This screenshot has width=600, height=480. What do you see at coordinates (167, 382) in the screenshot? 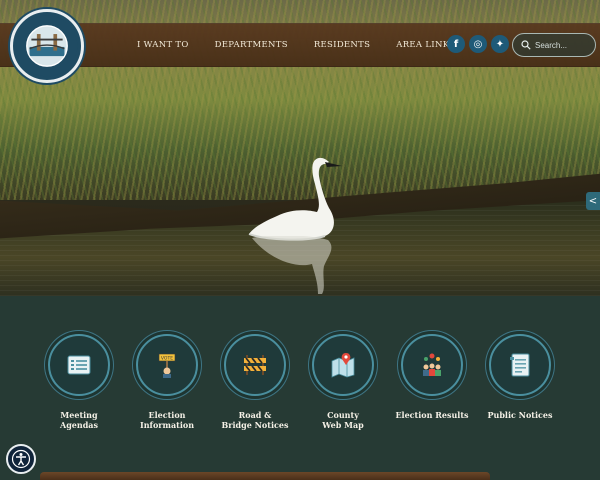
I see `quick-link-election-information: VOTE Election Information` at bounding box center [167, 382].